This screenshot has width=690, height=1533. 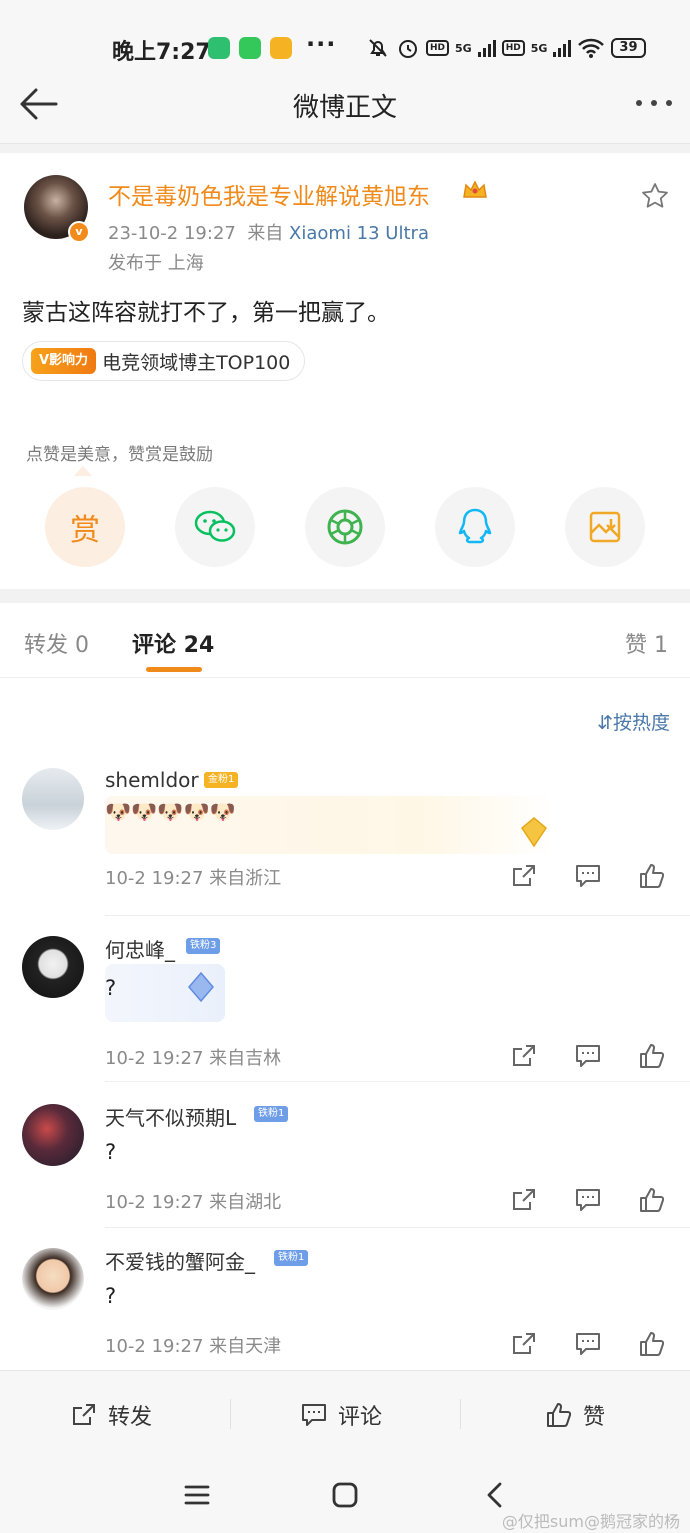 I want to click on influence-logo: V影响力, so click(x=64, y=361).